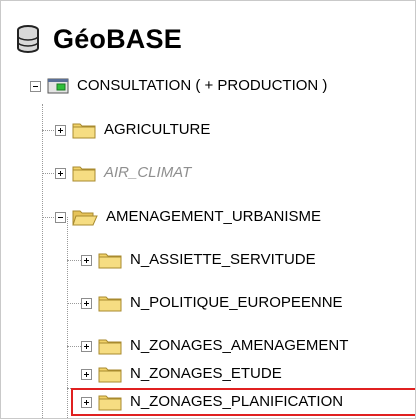 The width and height of the screenshot is (416, 419). I want to click on tree-item-n-zonages-planification: N_ZONAGES_PLANIFICATION, so click(212, 402).